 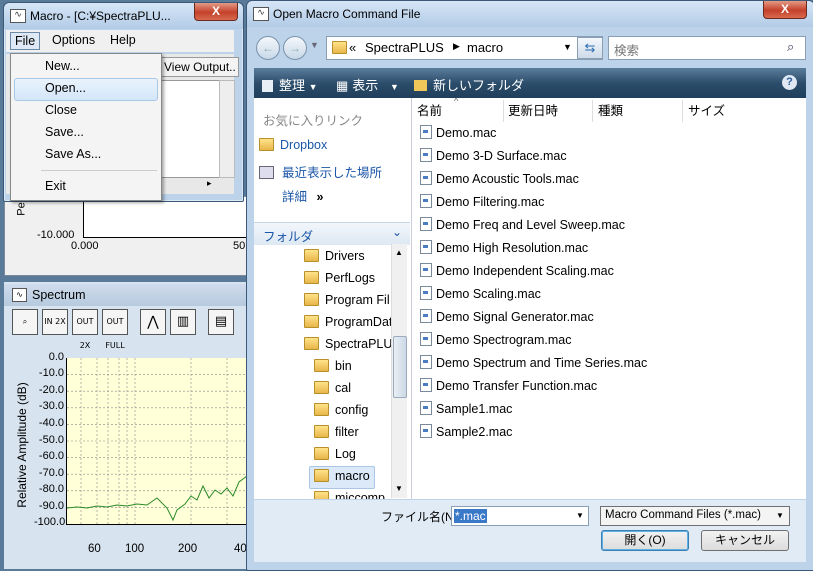 I want to click on more-link: 詳細 », so click(x=302, y=195).